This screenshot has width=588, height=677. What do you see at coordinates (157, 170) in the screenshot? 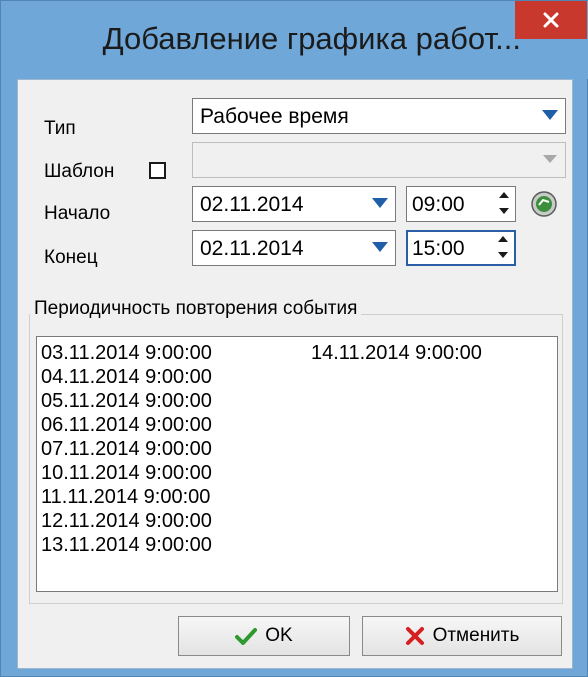
I see `template-checkbox` at bounding box center [157, 170].